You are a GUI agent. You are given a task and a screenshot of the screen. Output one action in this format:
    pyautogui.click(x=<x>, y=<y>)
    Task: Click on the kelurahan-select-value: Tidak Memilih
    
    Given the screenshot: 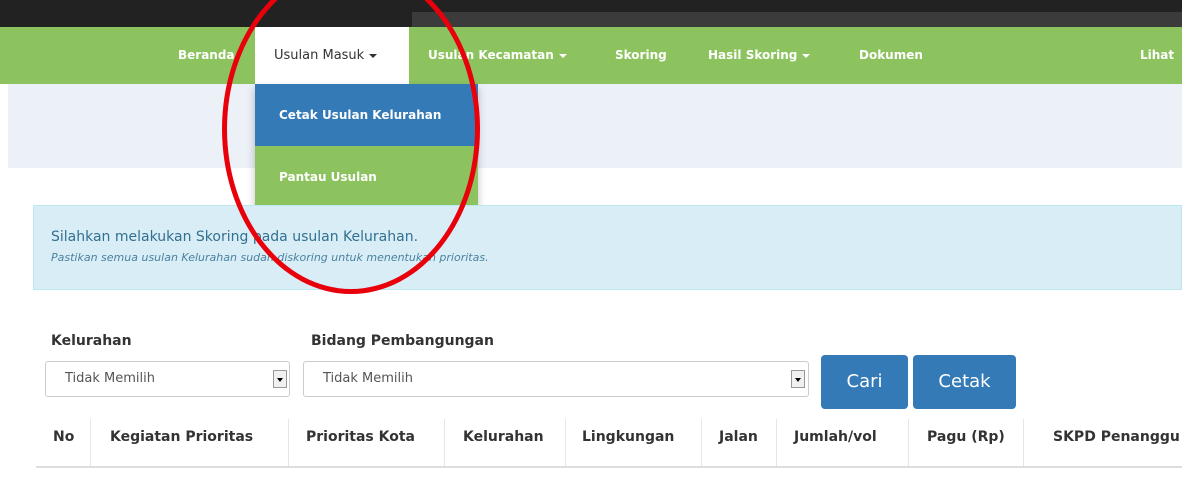 What is the action you would take?
    pyautogui.click(x=110, y=378)
    